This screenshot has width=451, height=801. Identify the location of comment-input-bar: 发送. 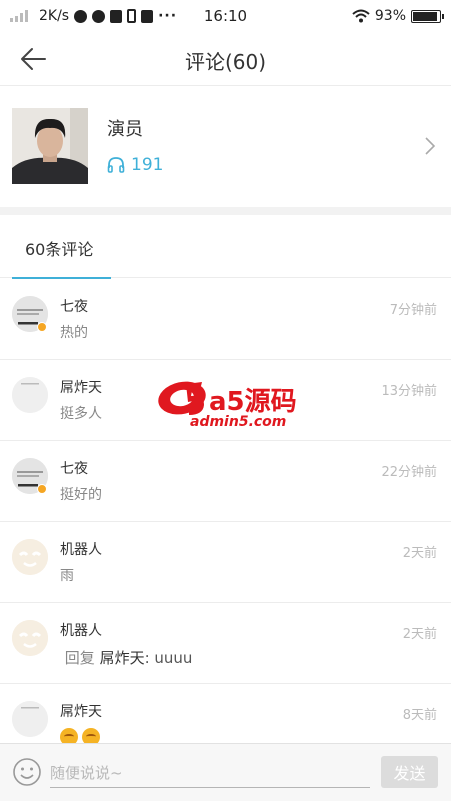
(225, 772).